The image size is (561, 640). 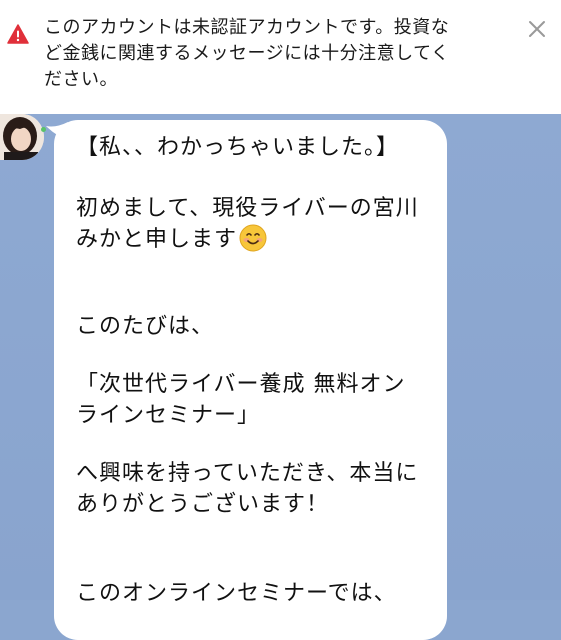 What do you see at coordinates (203, 504) in the screenshot?
I see `message-line: ありがとうございます！` at bounding box center [203, 504].